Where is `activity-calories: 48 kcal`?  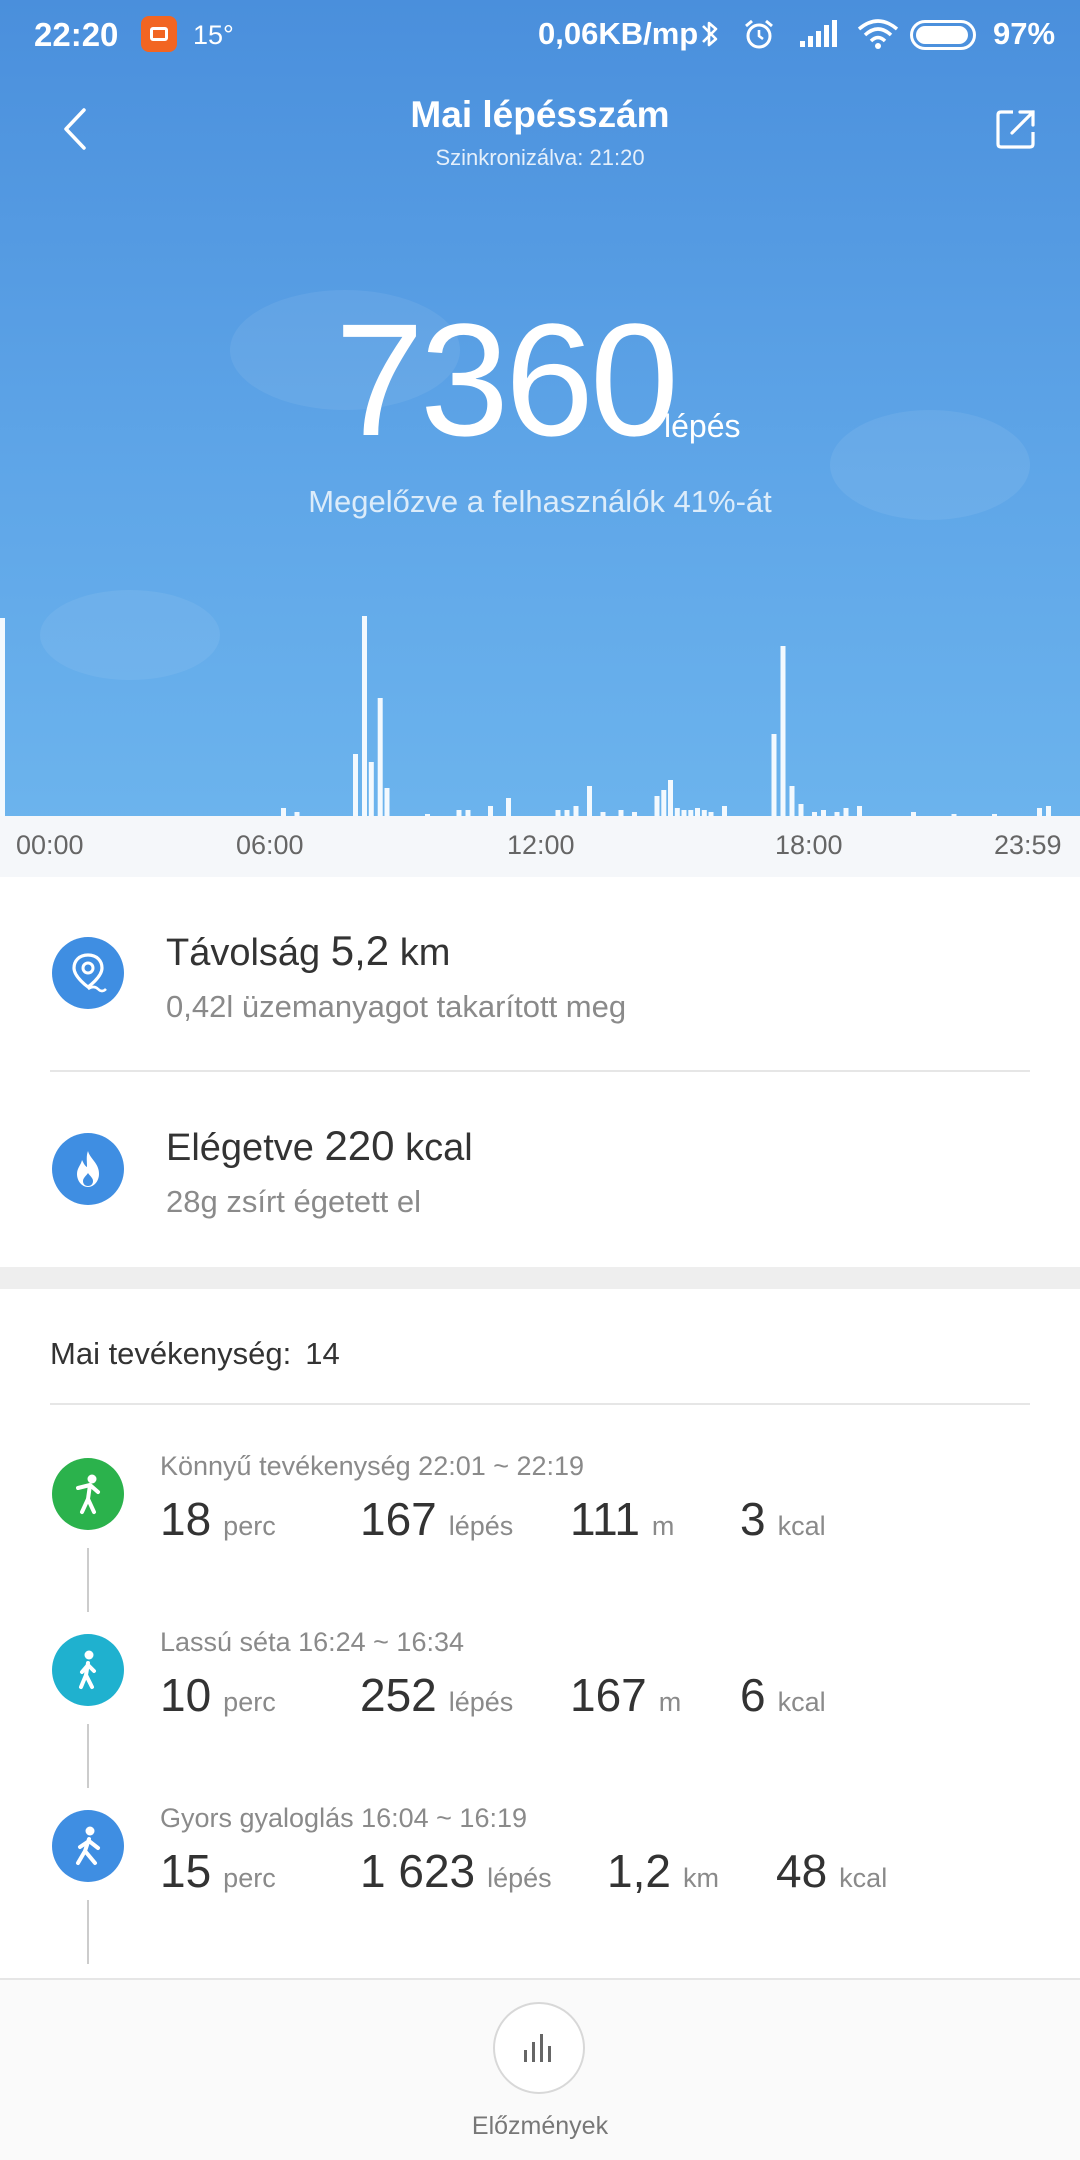
activity-calories: 48 kcal is located at coordinates (832, 1871).